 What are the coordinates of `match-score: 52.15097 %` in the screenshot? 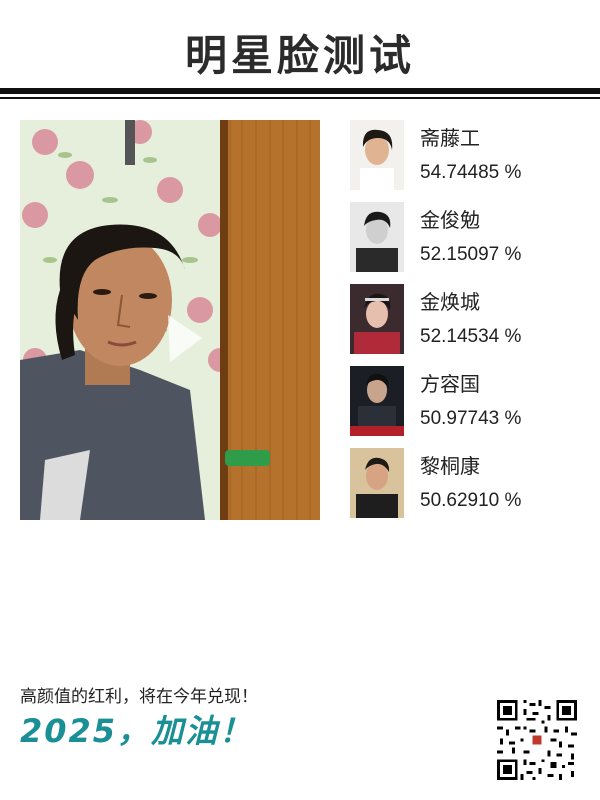 It's located at (471, 254).